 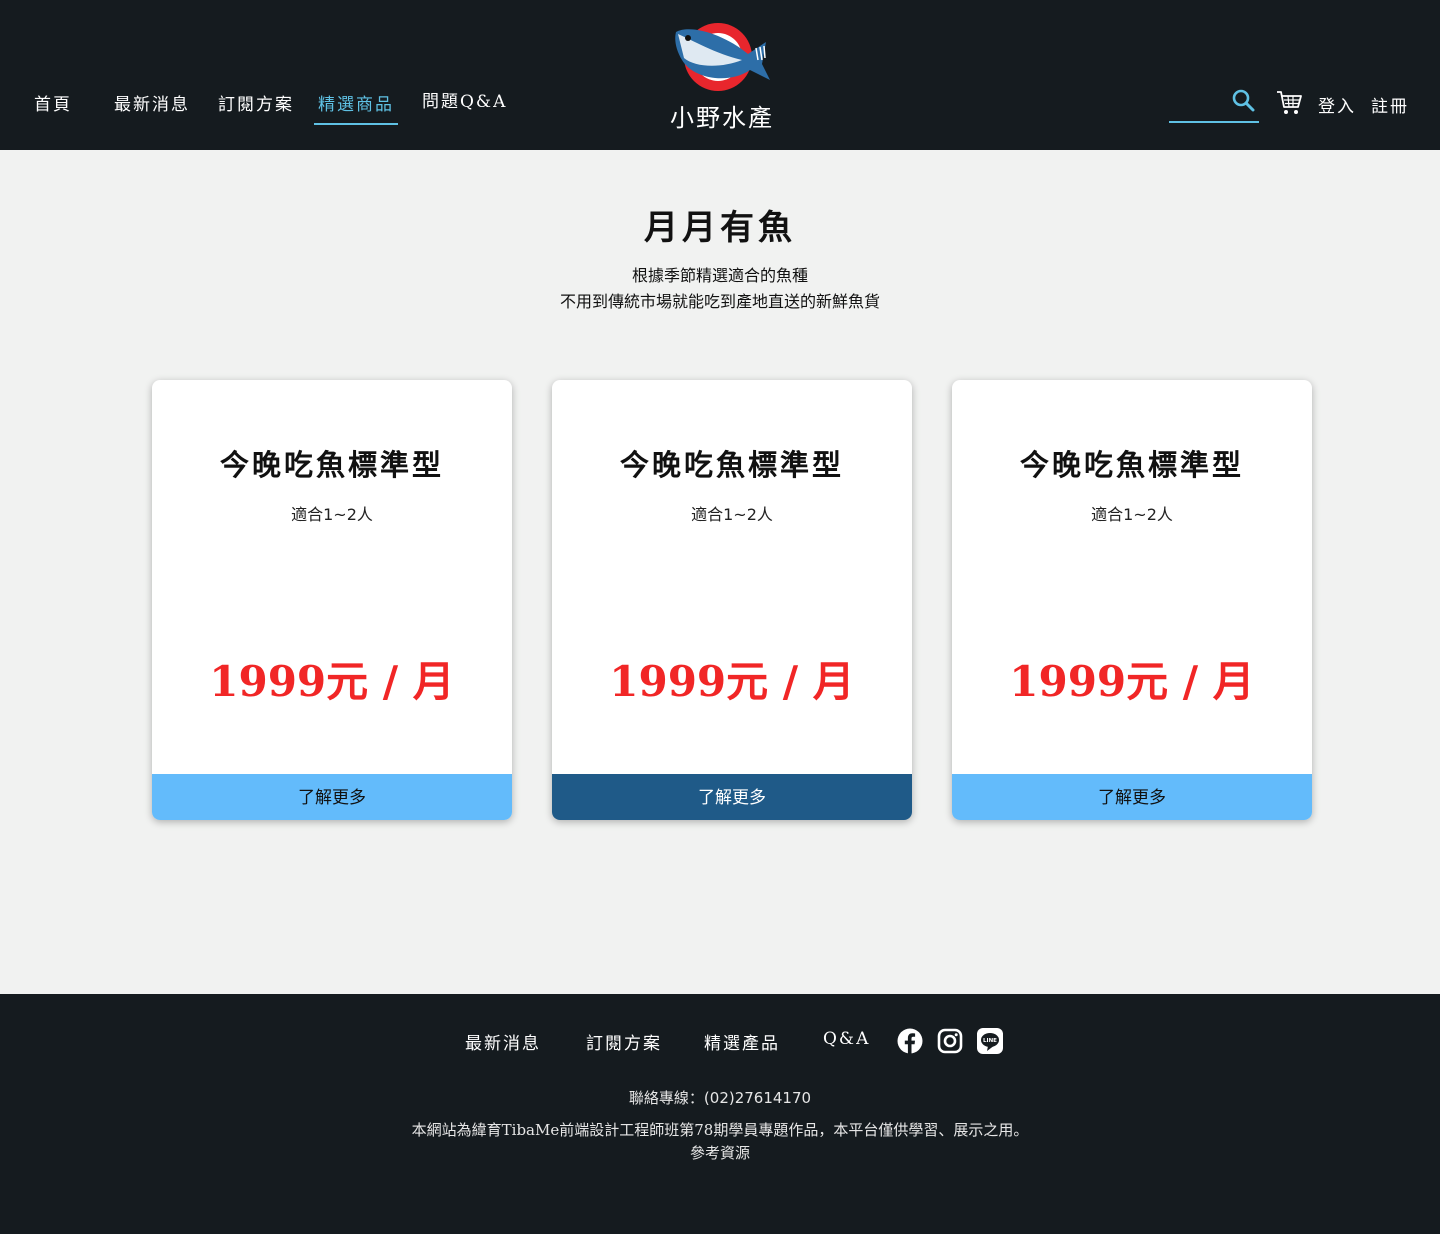 I want to click on logo-text: 小野水產, so click(x=722, y=118).